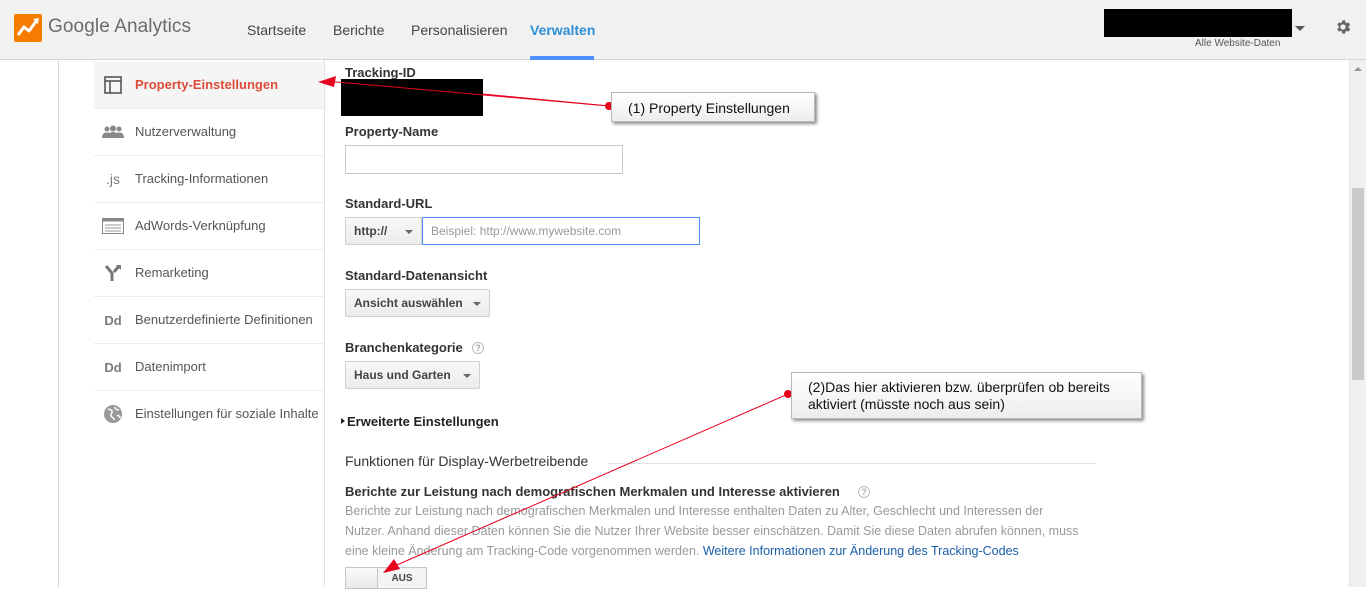  I want to click on sidebar-item-remarketing: Remarketing, so click(209, 273).